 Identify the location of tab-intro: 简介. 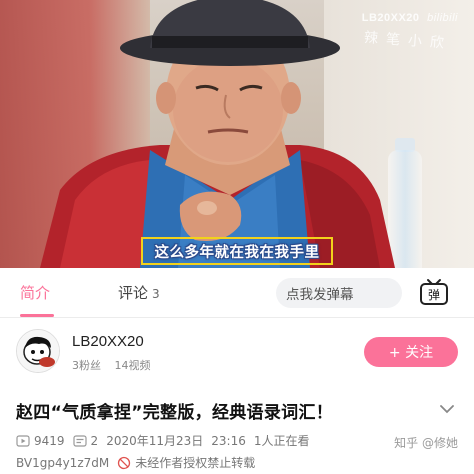
(35, 292).